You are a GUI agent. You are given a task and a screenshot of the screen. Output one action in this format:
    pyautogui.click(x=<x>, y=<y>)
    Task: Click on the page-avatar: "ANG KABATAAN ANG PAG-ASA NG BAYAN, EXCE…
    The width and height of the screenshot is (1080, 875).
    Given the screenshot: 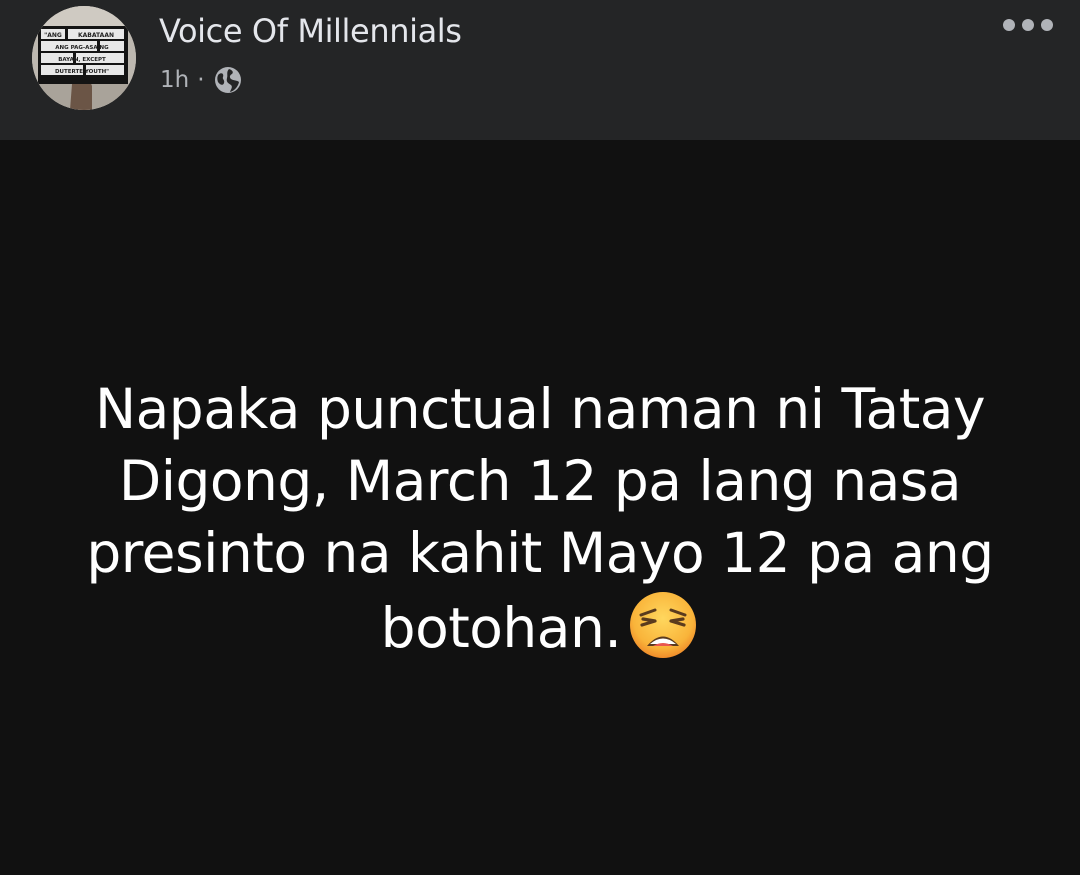 What is the action you would take?
    pyautogui.click(x=84, y=58)
    